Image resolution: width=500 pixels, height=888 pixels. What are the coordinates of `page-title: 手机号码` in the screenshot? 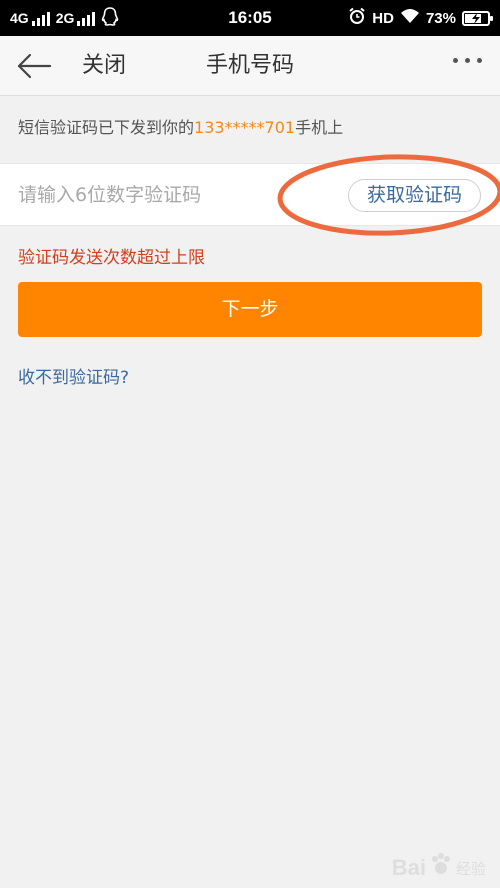 It's located at (249, 65).